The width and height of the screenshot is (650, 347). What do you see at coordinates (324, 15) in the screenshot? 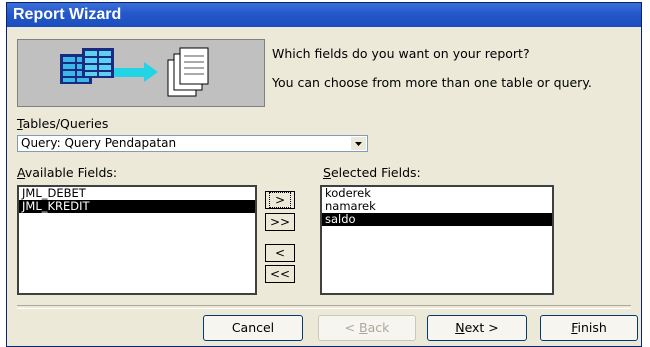
I see `title-bar: Report Wizard` at bounding box center [324, 15].